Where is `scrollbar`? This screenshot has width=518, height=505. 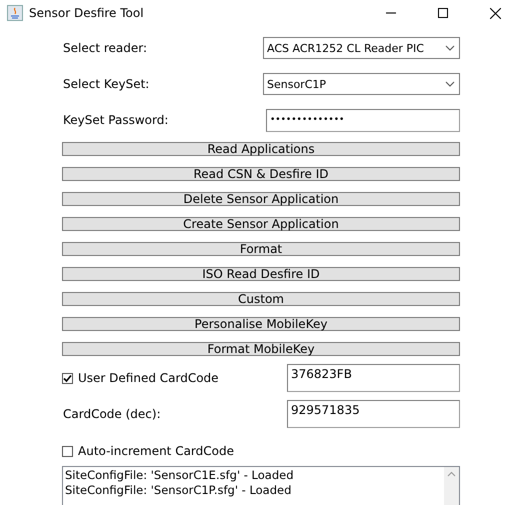
scrollbar is located at coordinates (451, 486).